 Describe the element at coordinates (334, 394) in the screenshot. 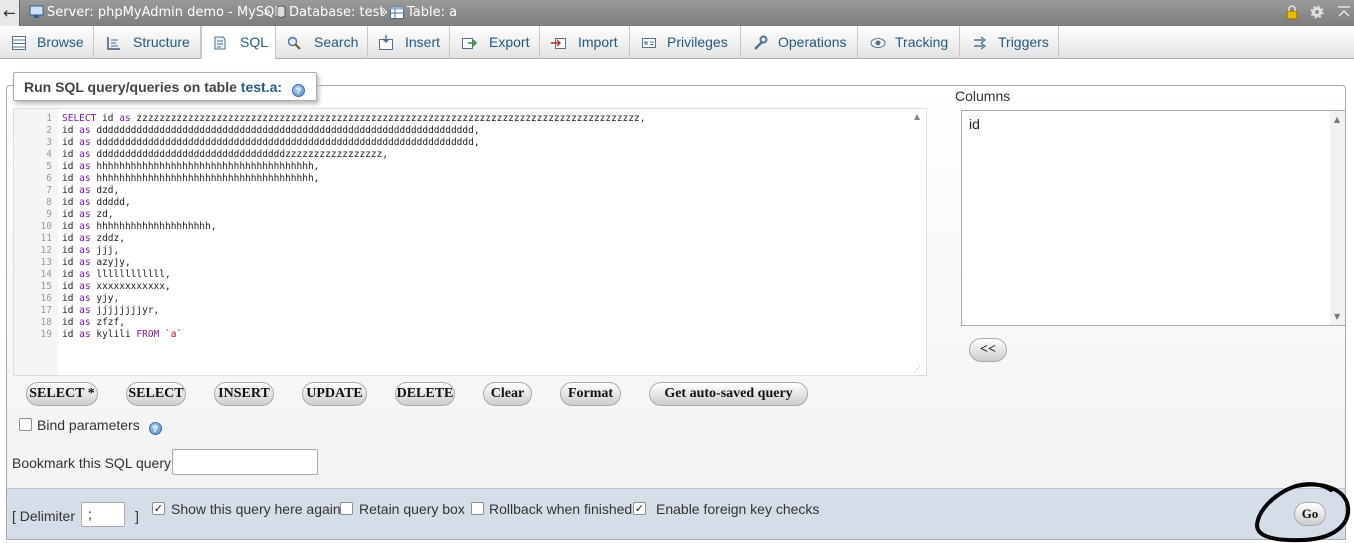

I see `update-button: UPDATE` at that location.